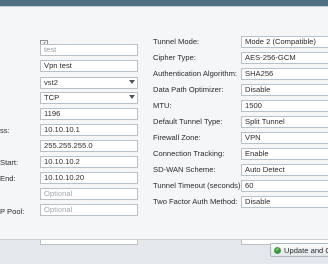 This screenshot has width=328, height=264. Describe the element at coordinates (284, 154) in the screenshot. I see `connection-tracking-field: Enable` at that location.